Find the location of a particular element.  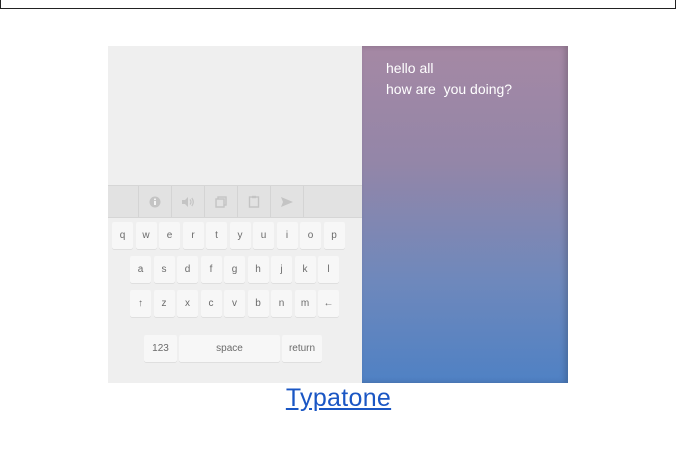

key-k: k is located at coordinates (305, 269).